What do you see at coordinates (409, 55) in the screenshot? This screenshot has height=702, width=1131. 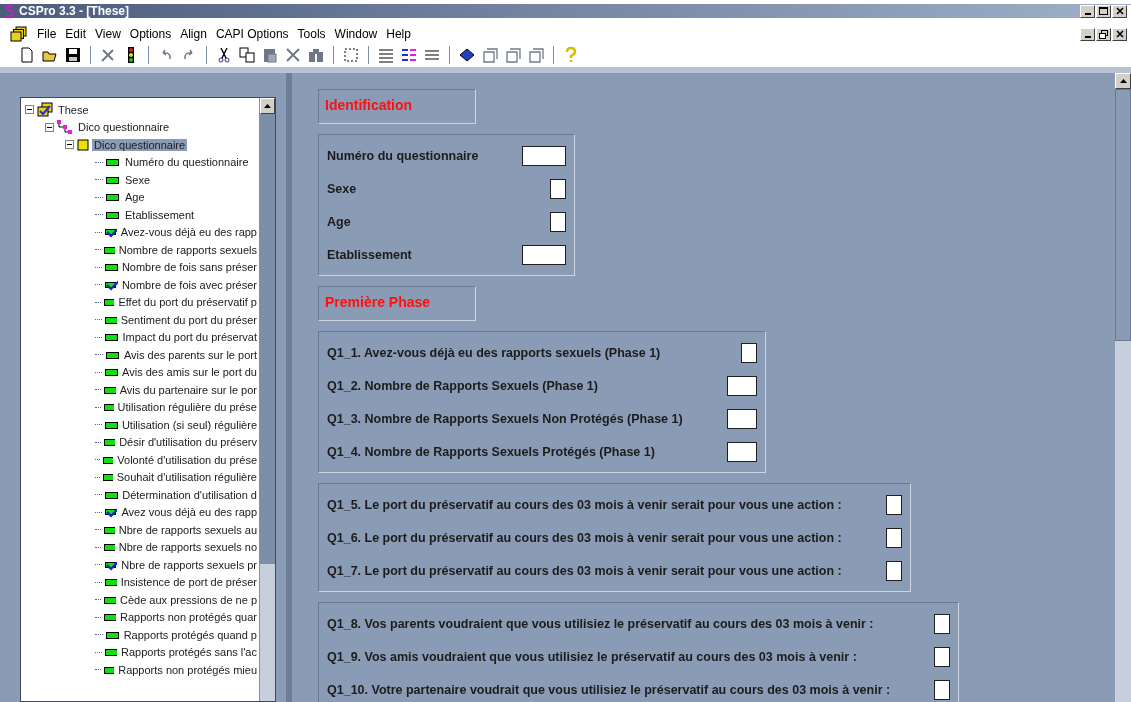 I see `colored-list-icon` at bounding box center [409, 55].